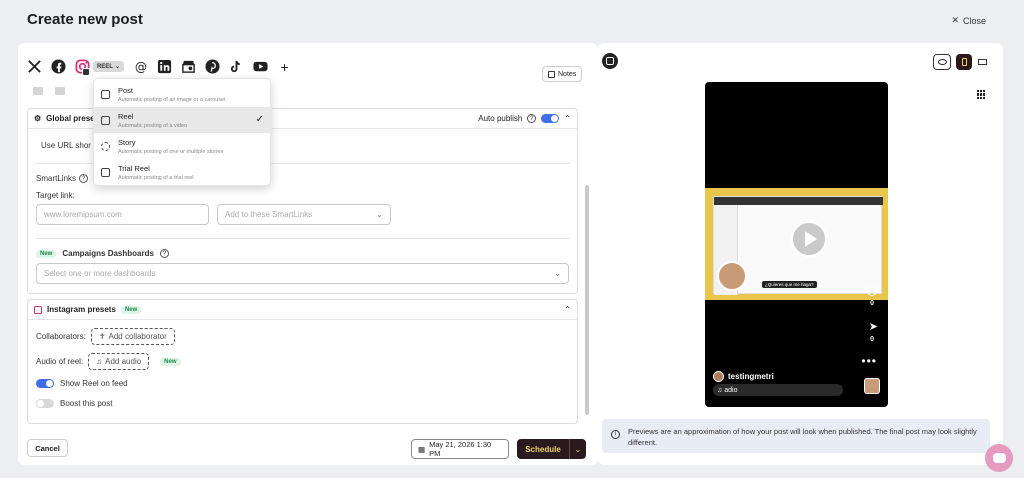 The height and width of the screenshot is (478, 1024). I want to click on boost-toggle, so click(45, 403).